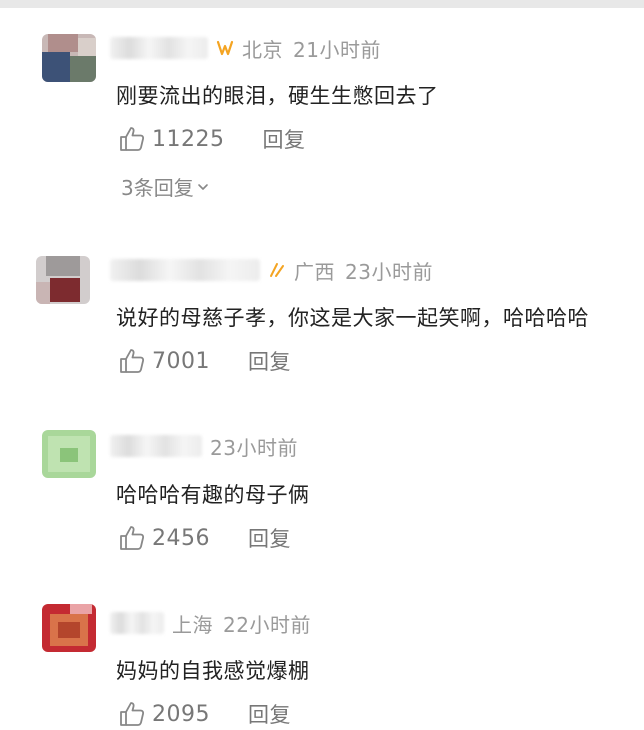 This screenshot has width=644, height=730. I want to click on location: 上海, so click(192, 624).